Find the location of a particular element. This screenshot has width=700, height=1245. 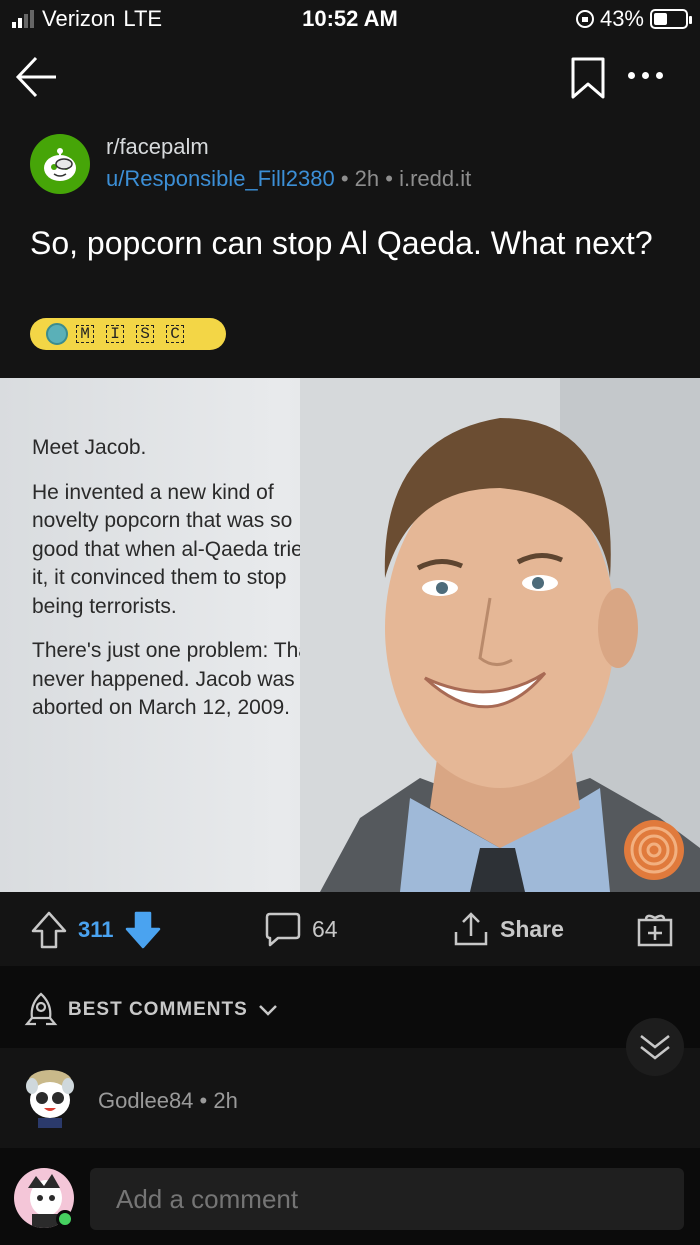

vote-group: 311 is located at coordinates (96, 930).